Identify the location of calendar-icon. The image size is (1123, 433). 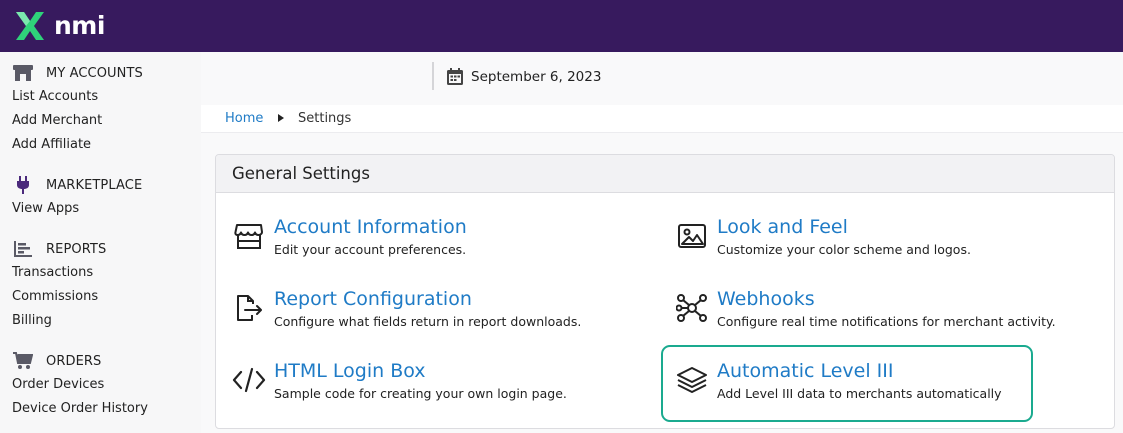
(455, 78).